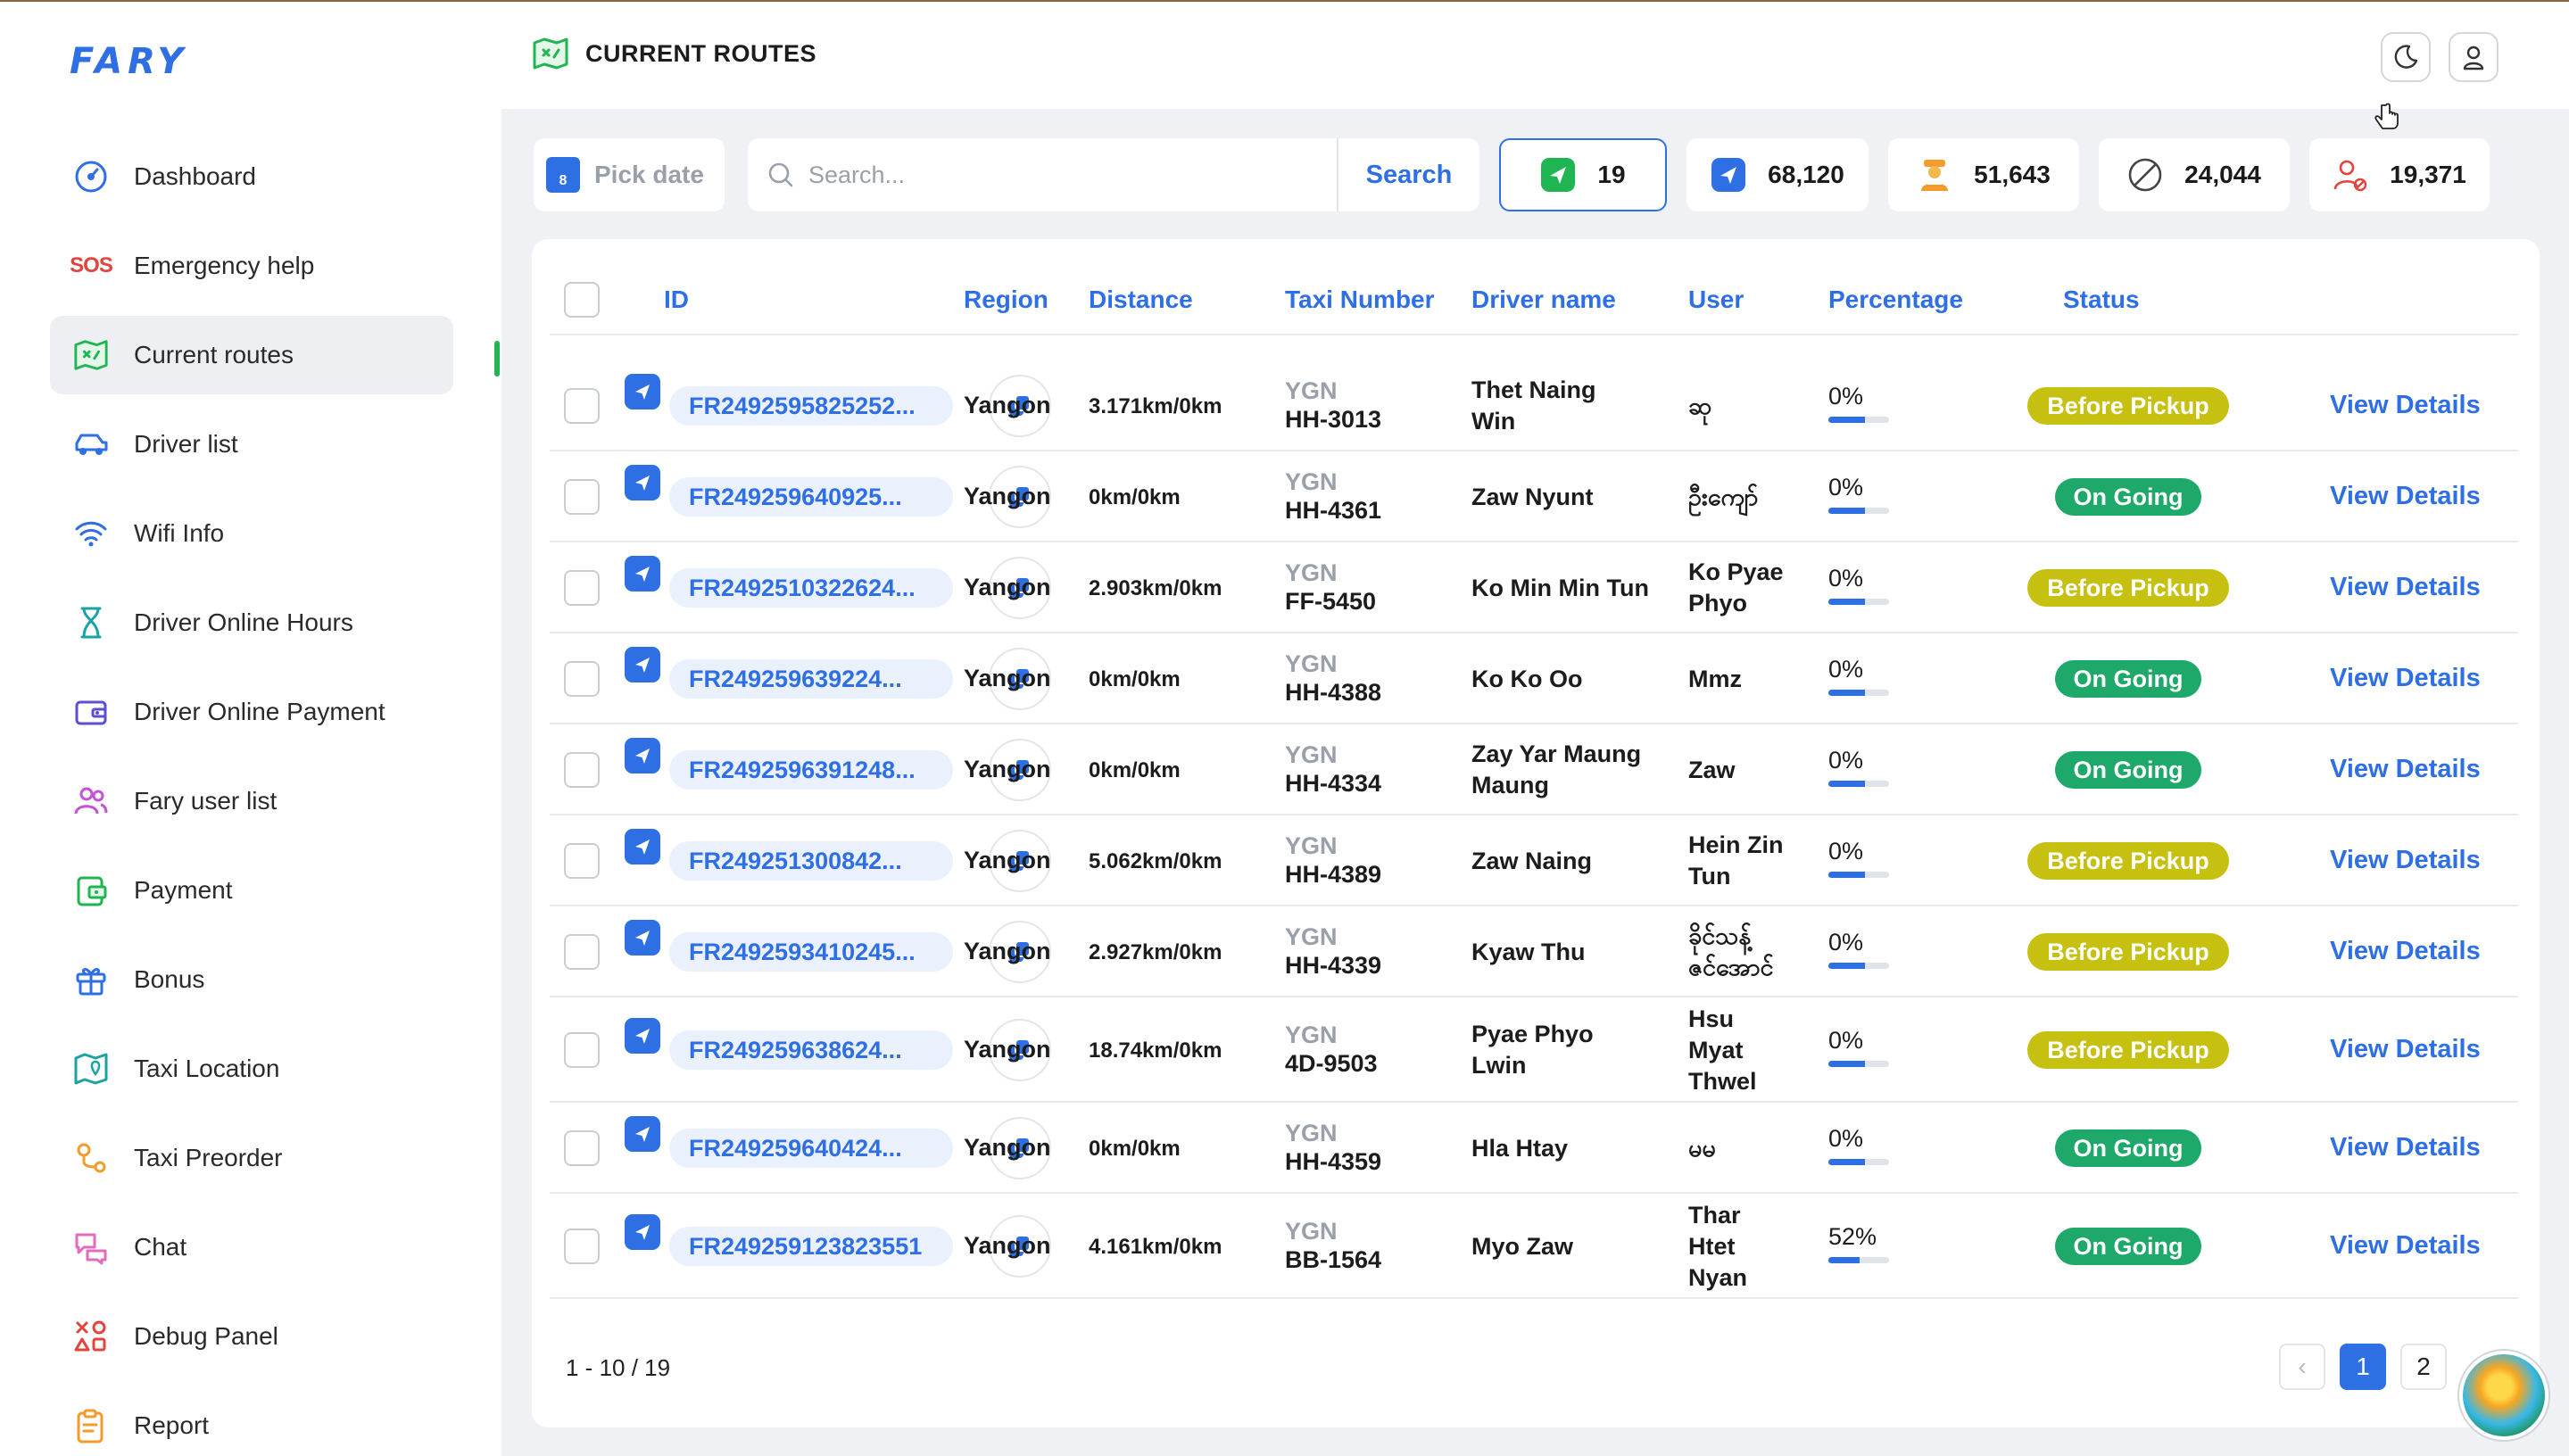  I want to click on sidebar-item-taxi-preorder: Taxi Preorder, so click(252, 1158).